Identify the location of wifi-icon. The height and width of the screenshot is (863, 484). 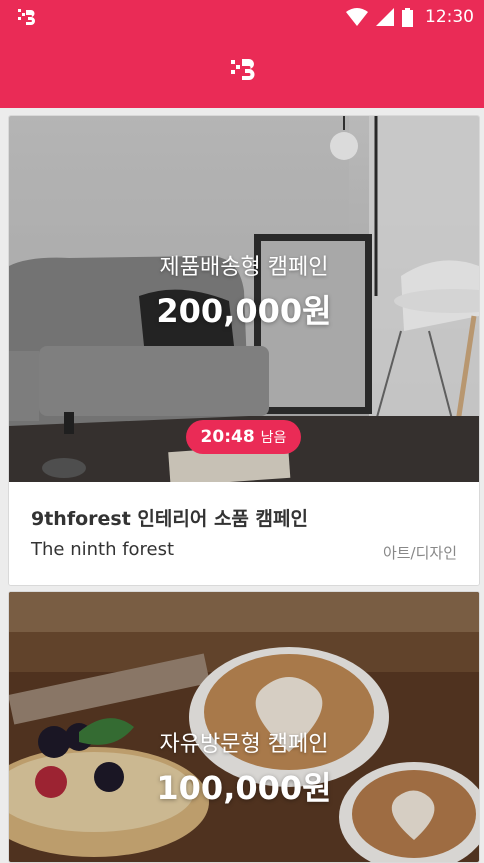
(357, 17).